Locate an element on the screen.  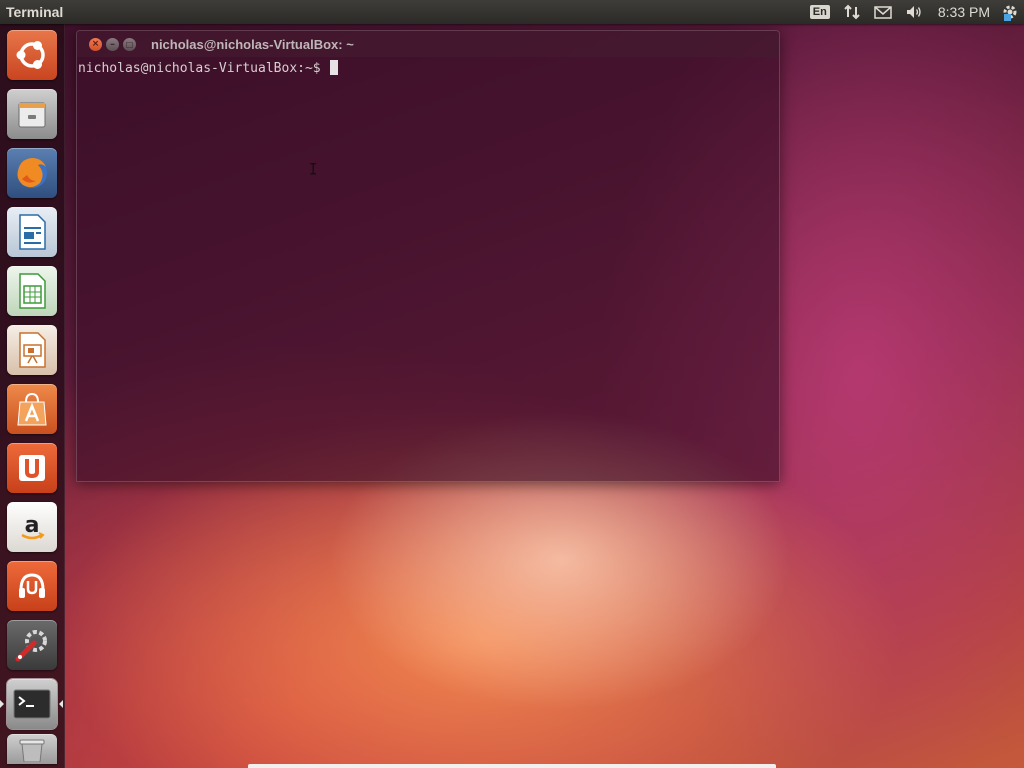
file-cabinet-icon is located at coordinates (32, 115).